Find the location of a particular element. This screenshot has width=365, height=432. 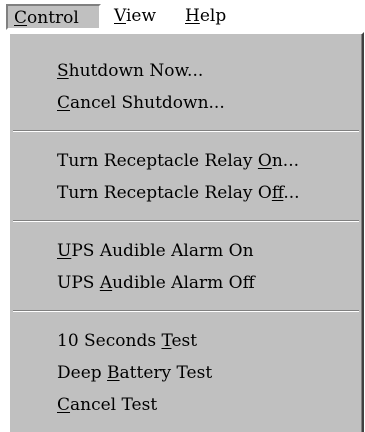

menu-control: Control is located at coordinates (53, 17).